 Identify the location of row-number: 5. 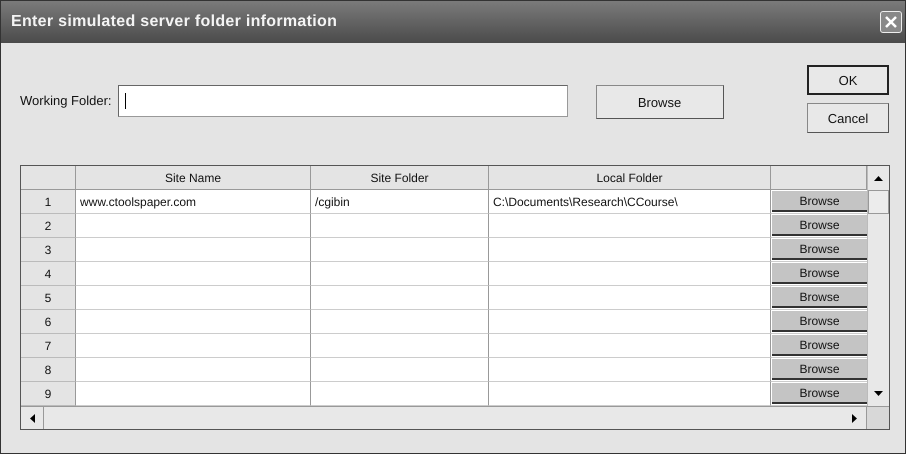
(48, 298).